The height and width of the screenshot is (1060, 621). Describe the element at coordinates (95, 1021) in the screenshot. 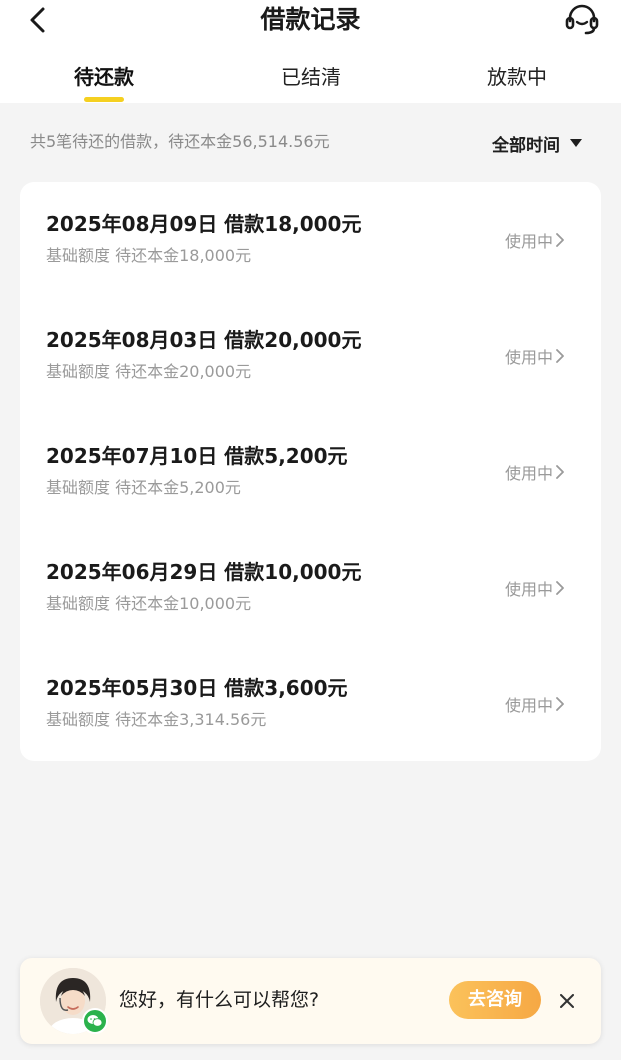

I see `wechat-icon` at that location.